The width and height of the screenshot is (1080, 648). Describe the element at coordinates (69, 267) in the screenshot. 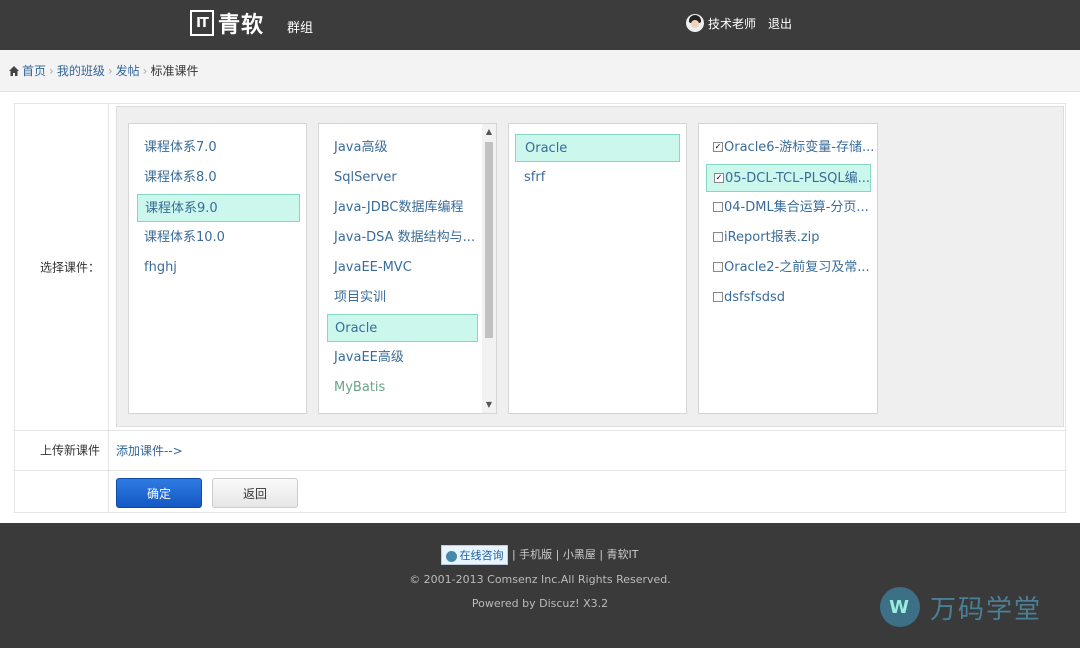

I see `select-courseware-label: 选择课件：` at that location.